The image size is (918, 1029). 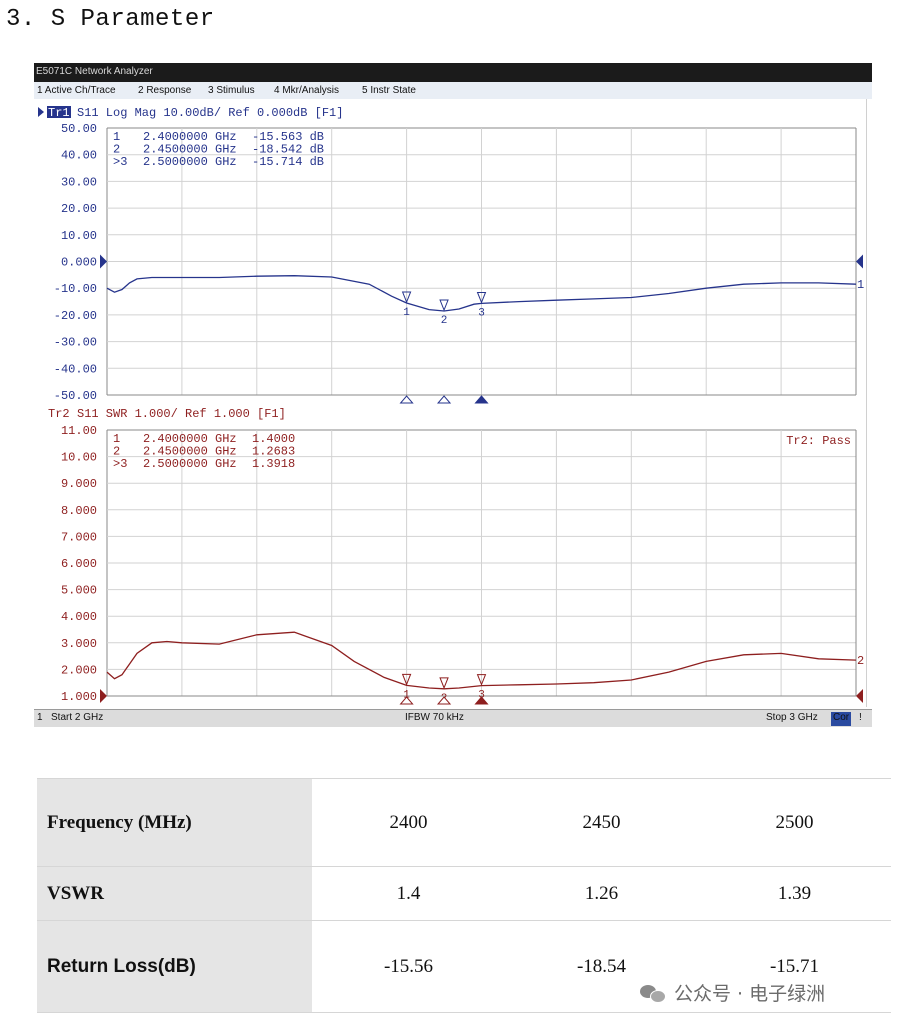 What do you see at coordinates (444, 321) in the screenshot?
I see `trace1-marker-2-label: 2` at bounding box center [444, 321].